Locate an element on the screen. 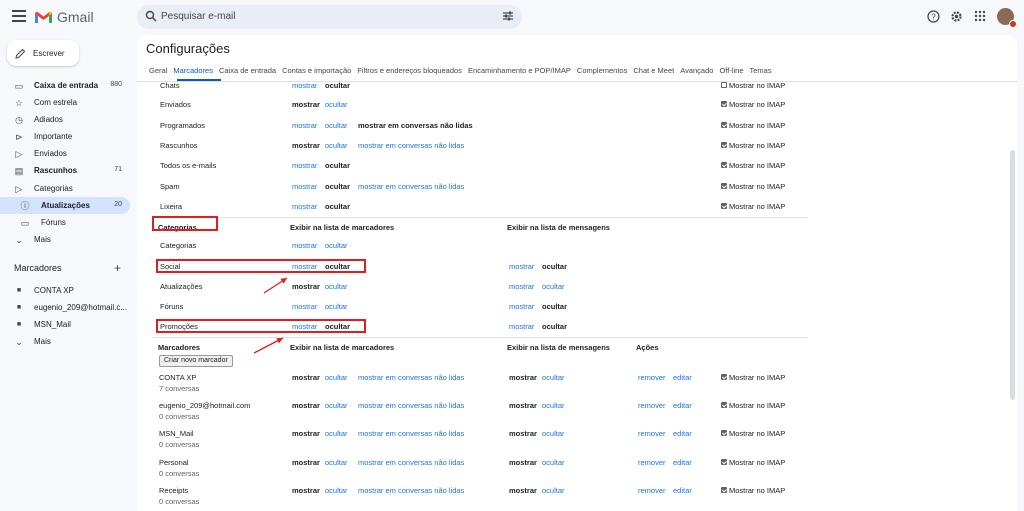 The image size is (1024, 511). tab: Off-line is located at coordinates (731, 72).